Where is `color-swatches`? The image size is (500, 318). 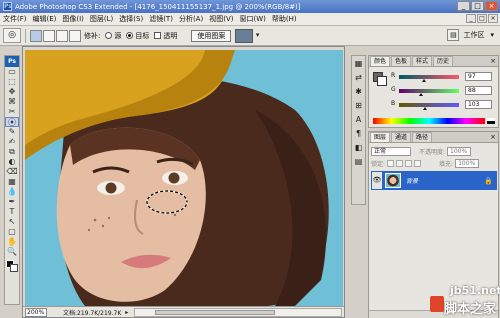
color-swatches is located at coordinates (12, 266).